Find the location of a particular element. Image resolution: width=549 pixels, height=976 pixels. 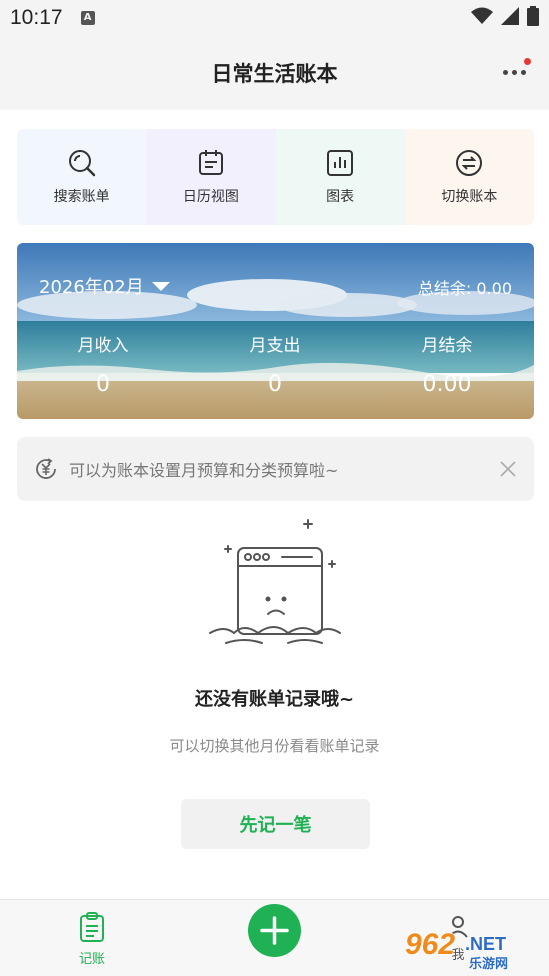

switch-book-button: 切换账本 is located at coordinates (469, 177).